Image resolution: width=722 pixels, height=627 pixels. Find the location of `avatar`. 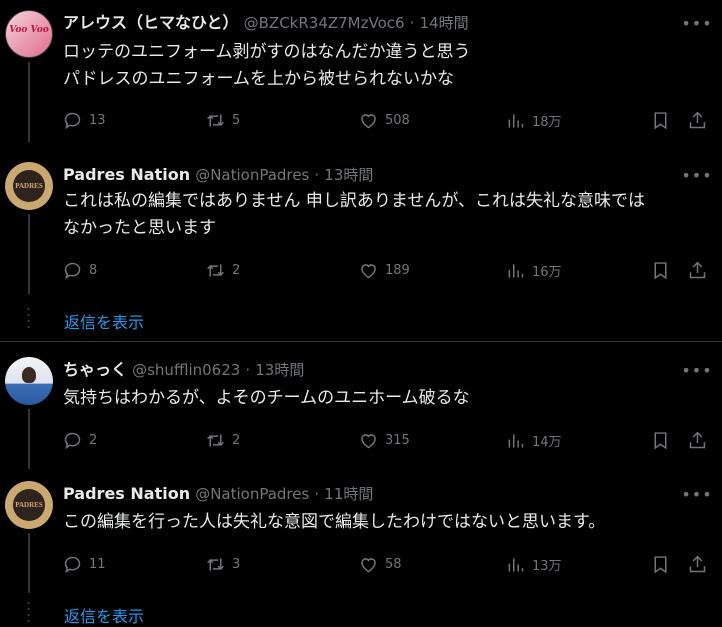

avatar is located at coordinates (29, 381).